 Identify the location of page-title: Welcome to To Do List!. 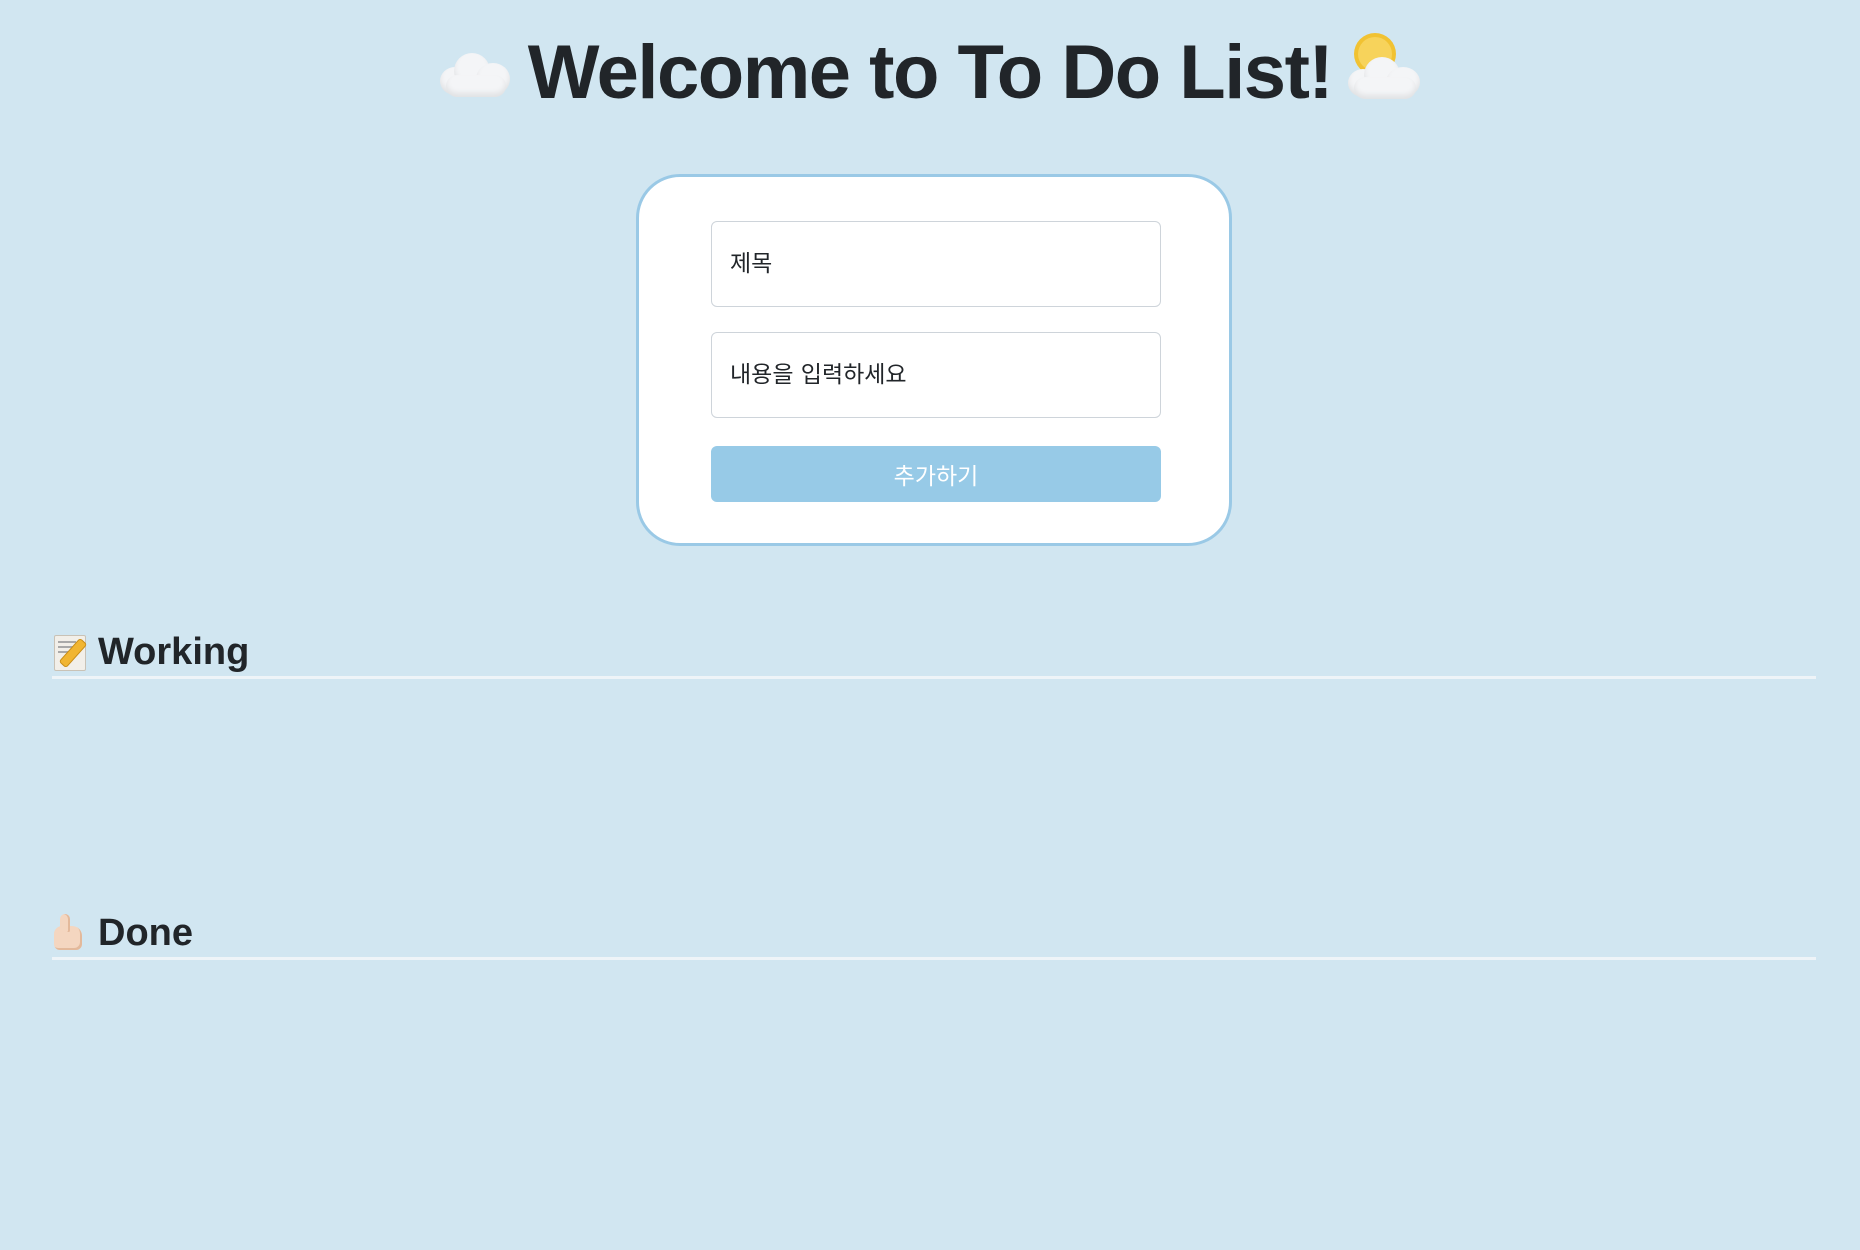
(930, 72).